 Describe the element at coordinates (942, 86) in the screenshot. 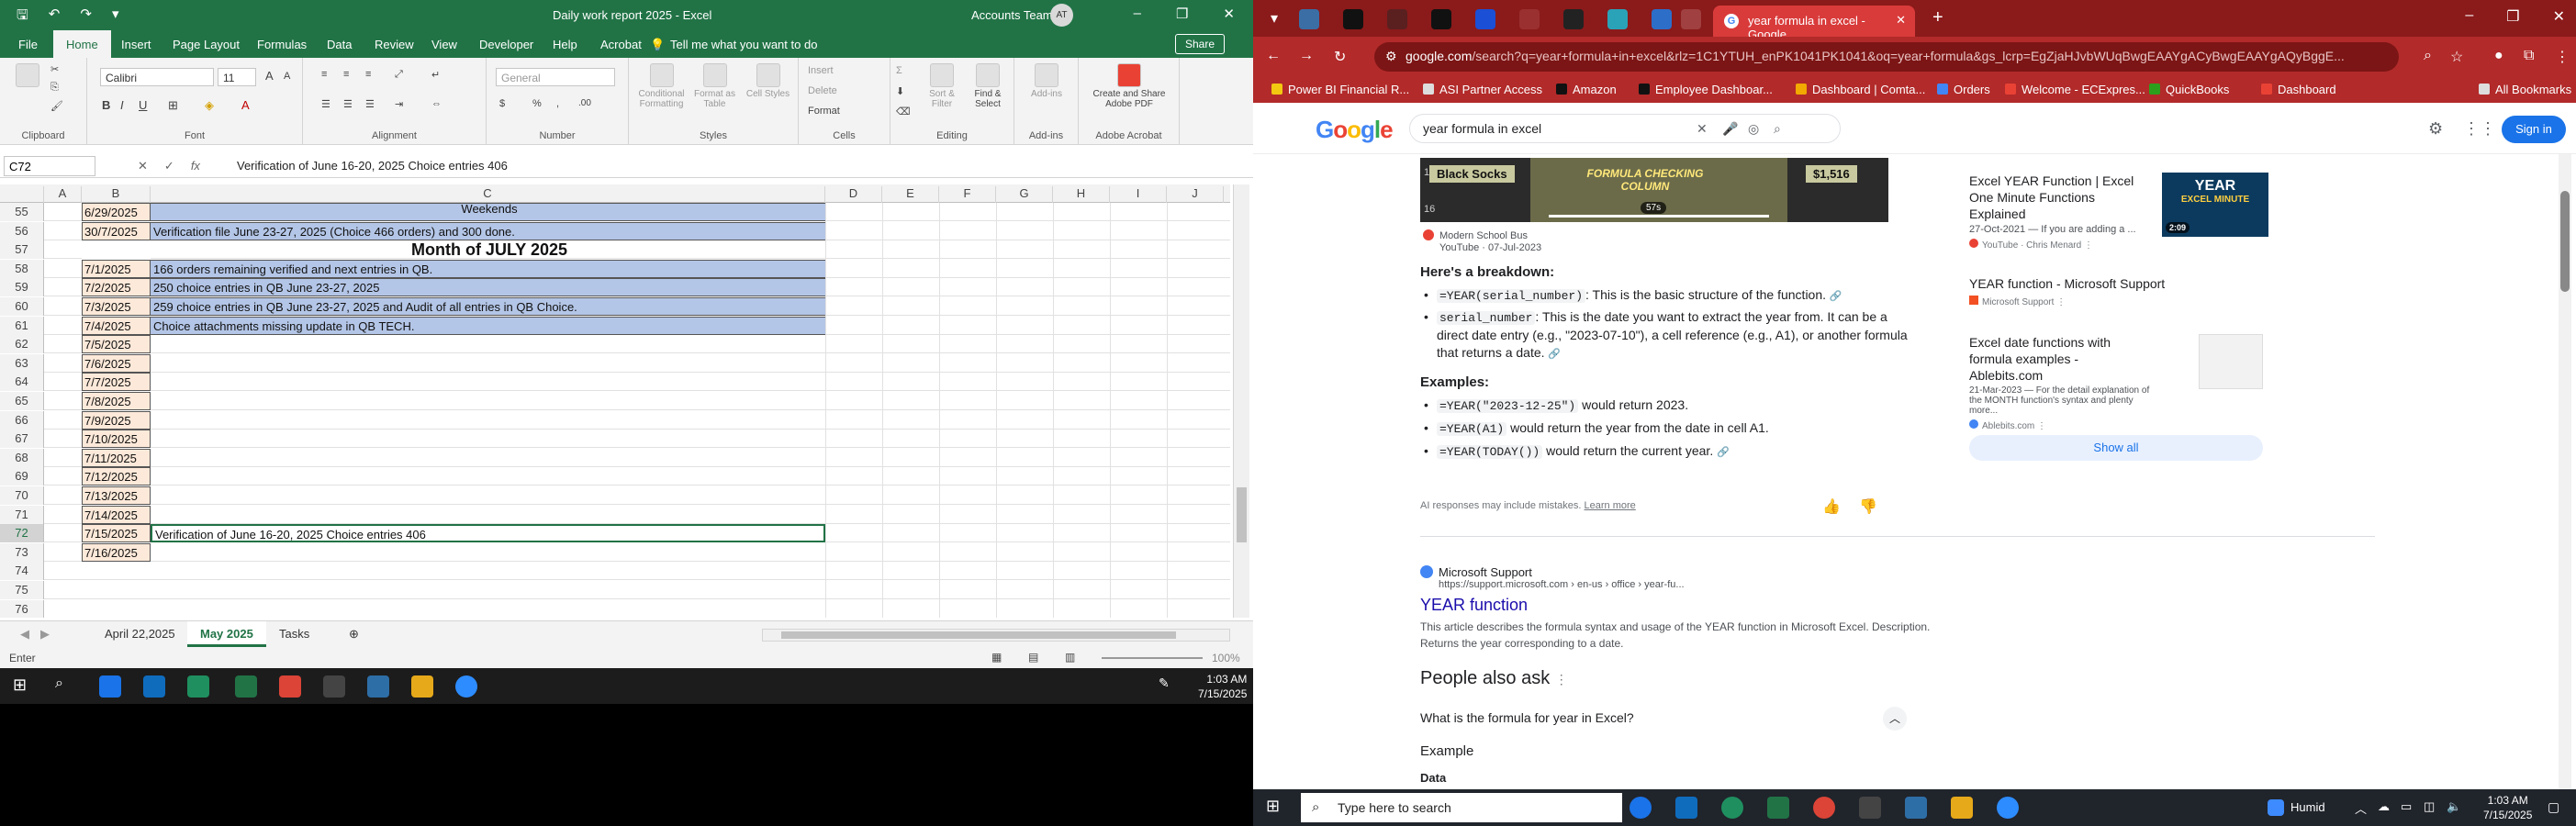

I see `sort-filter-button: Sort & Filter` at that location.